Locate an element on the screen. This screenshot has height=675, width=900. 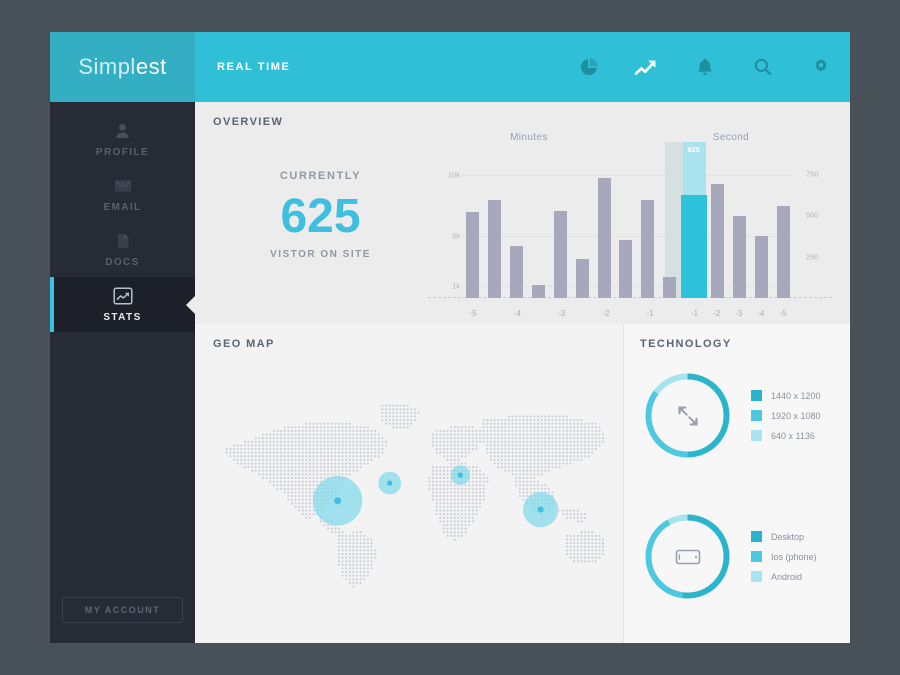
sidebar-item-stats: STATS is located at coordinates (123, 304).